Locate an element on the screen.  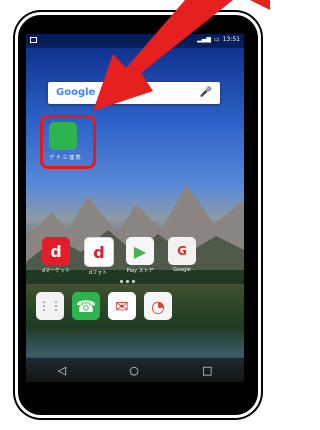
app-dphoto: d dフォト is located at coordinates (99, 256).